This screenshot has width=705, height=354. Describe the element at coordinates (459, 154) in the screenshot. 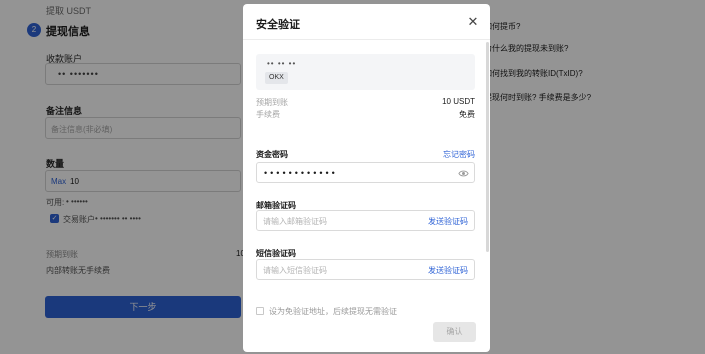

I see `forgot-password-link: 忘记密码` at that location.